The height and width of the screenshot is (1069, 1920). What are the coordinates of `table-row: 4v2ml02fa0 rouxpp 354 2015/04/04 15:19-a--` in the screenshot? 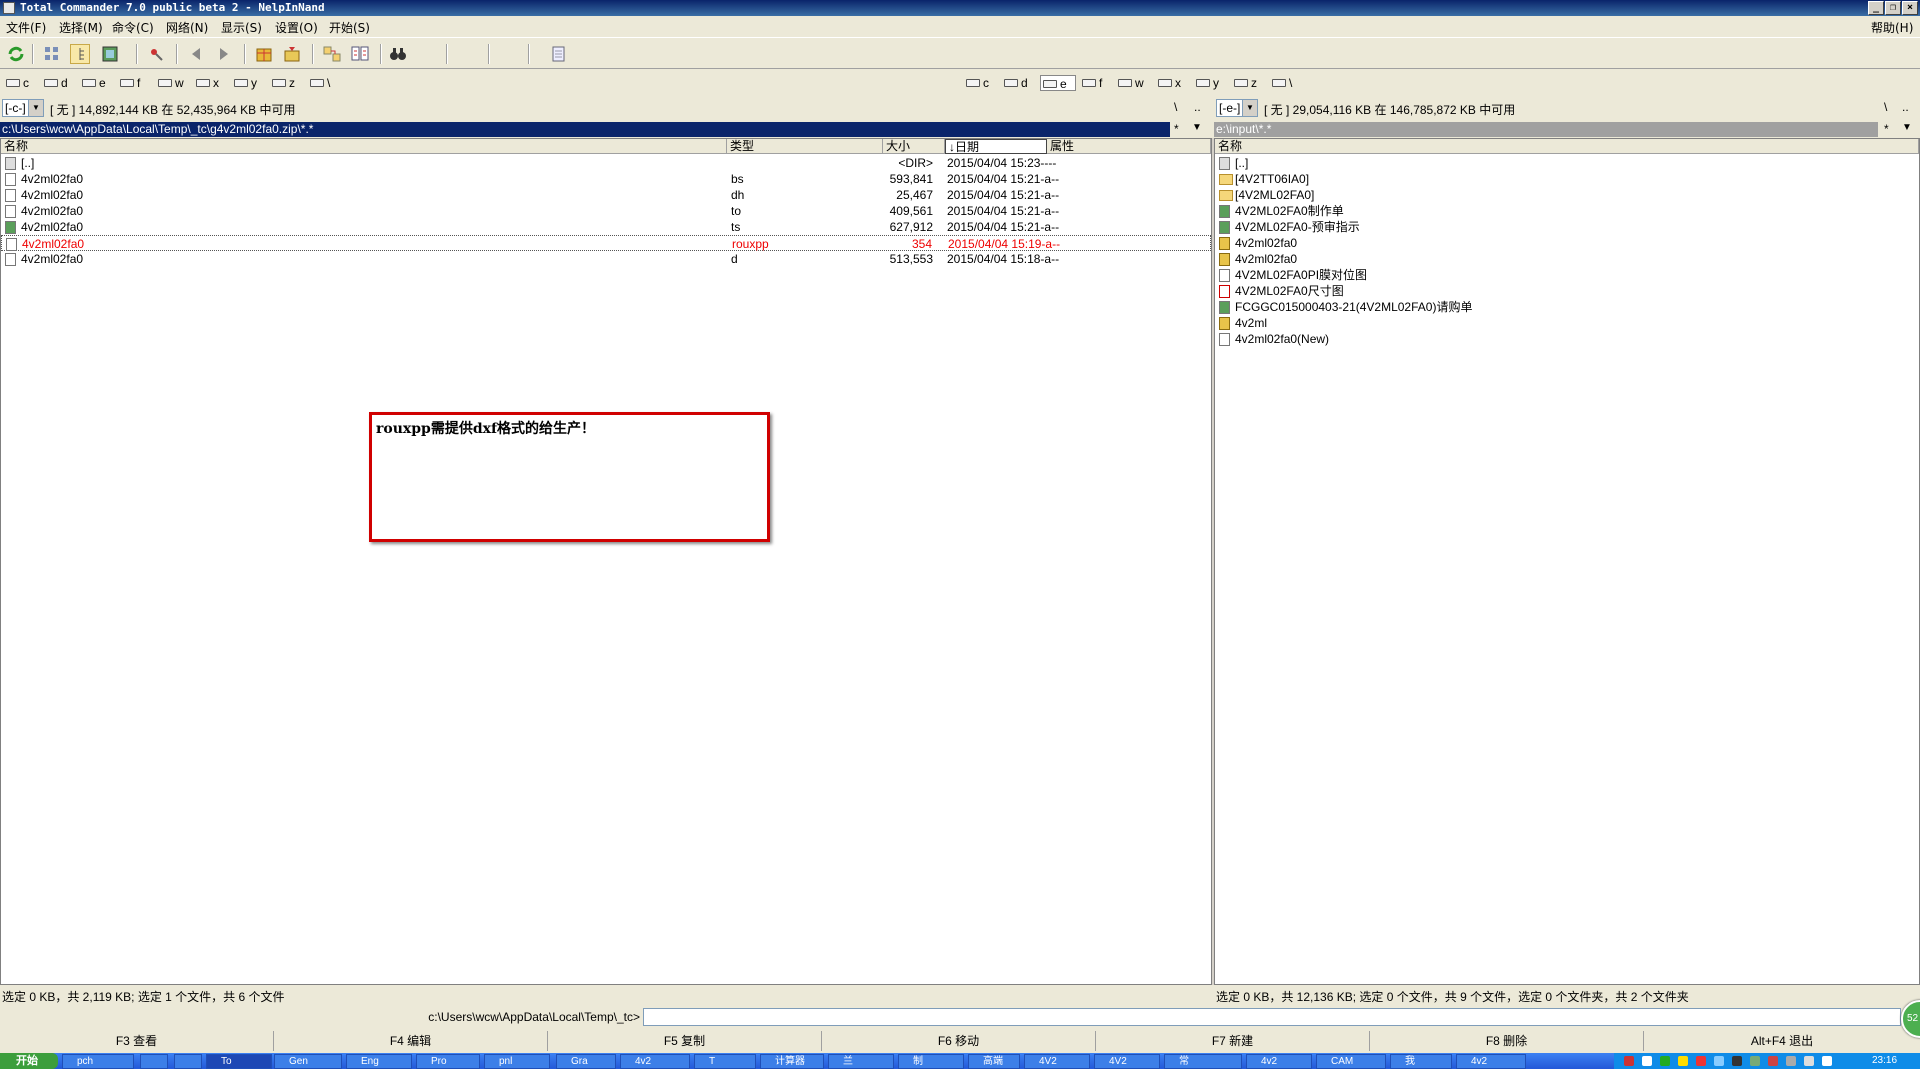 It's located at (606, 243).